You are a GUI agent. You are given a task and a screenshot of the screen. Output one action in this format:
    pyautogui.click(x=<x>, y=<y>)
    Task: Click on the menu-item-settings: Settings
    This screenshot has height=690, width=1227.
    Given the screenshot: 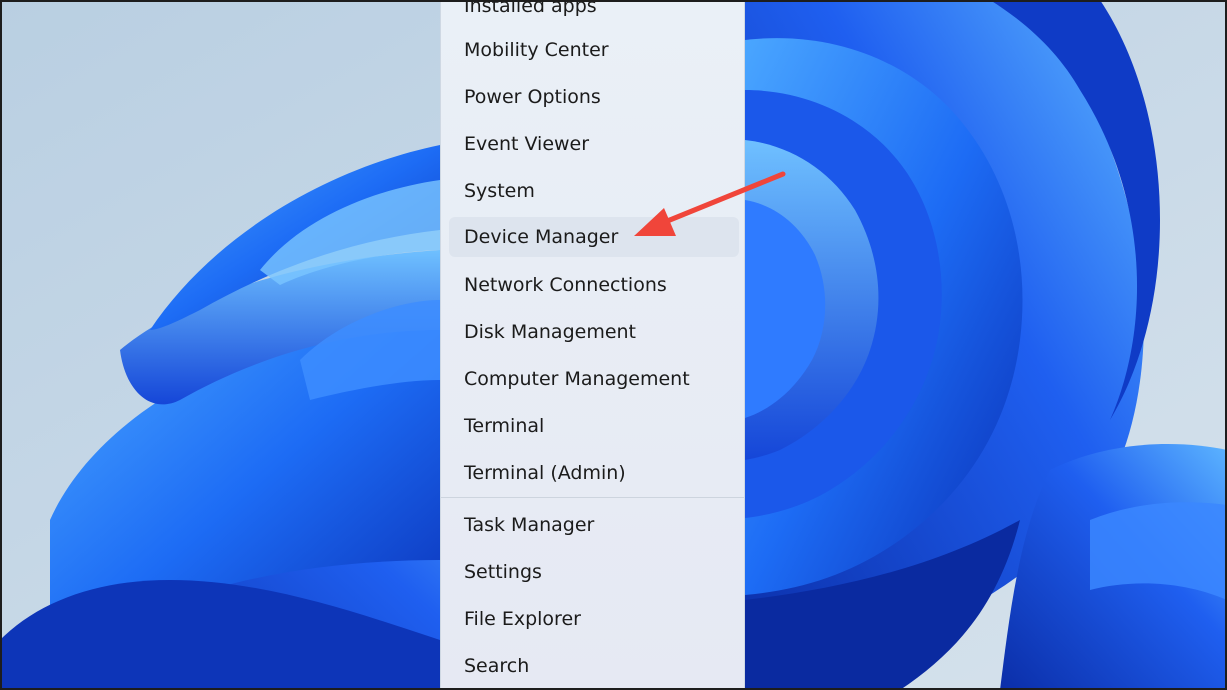 What is the action you would take?
    pyautogui.click(x=594, y=572)
    